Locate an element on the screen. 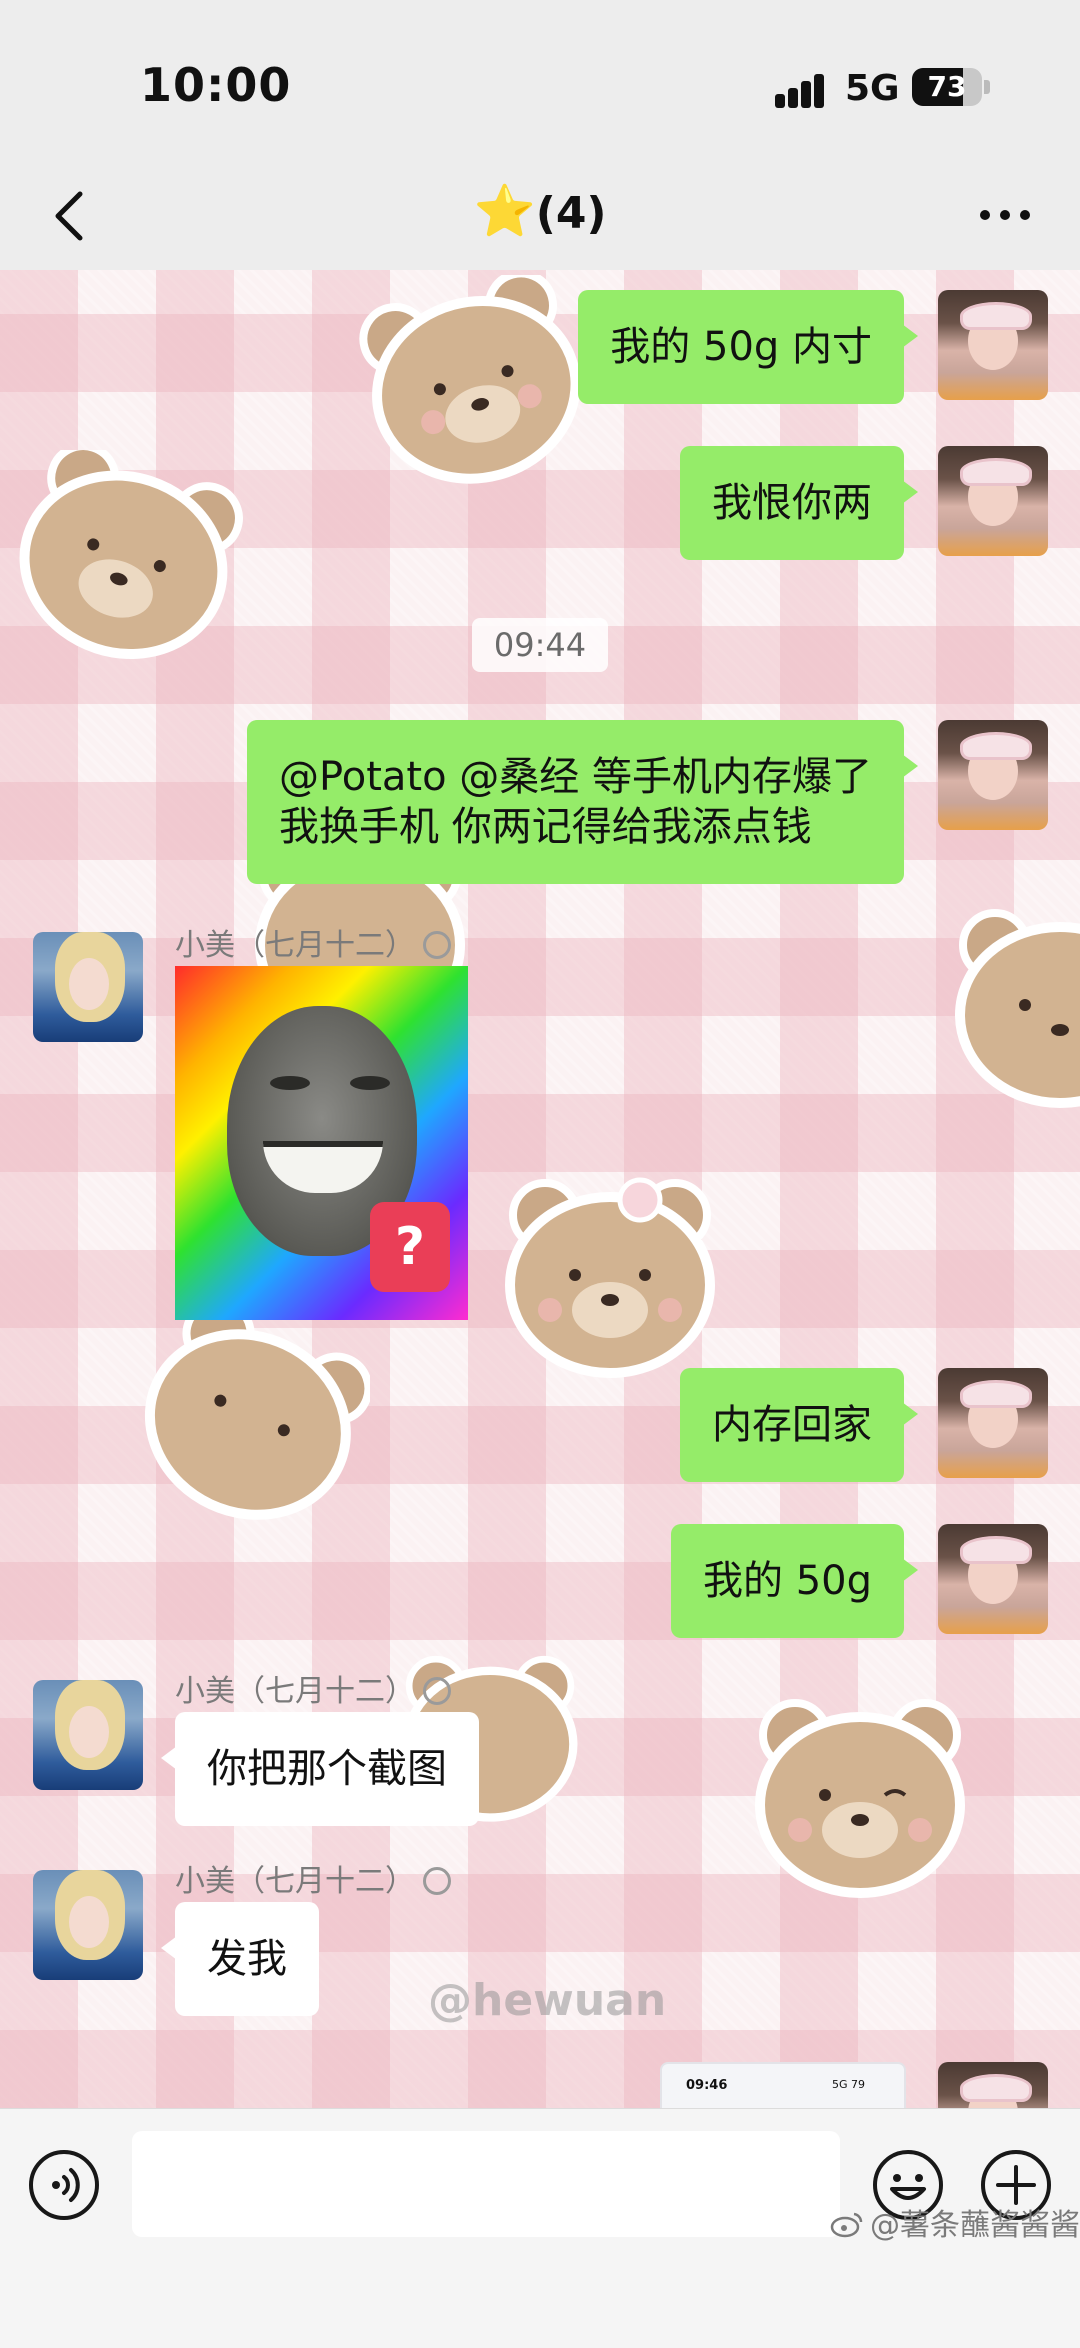 The height and width of the screenshot is (2348, 1080). network-label: 5G is located at coordinates (872, 88).